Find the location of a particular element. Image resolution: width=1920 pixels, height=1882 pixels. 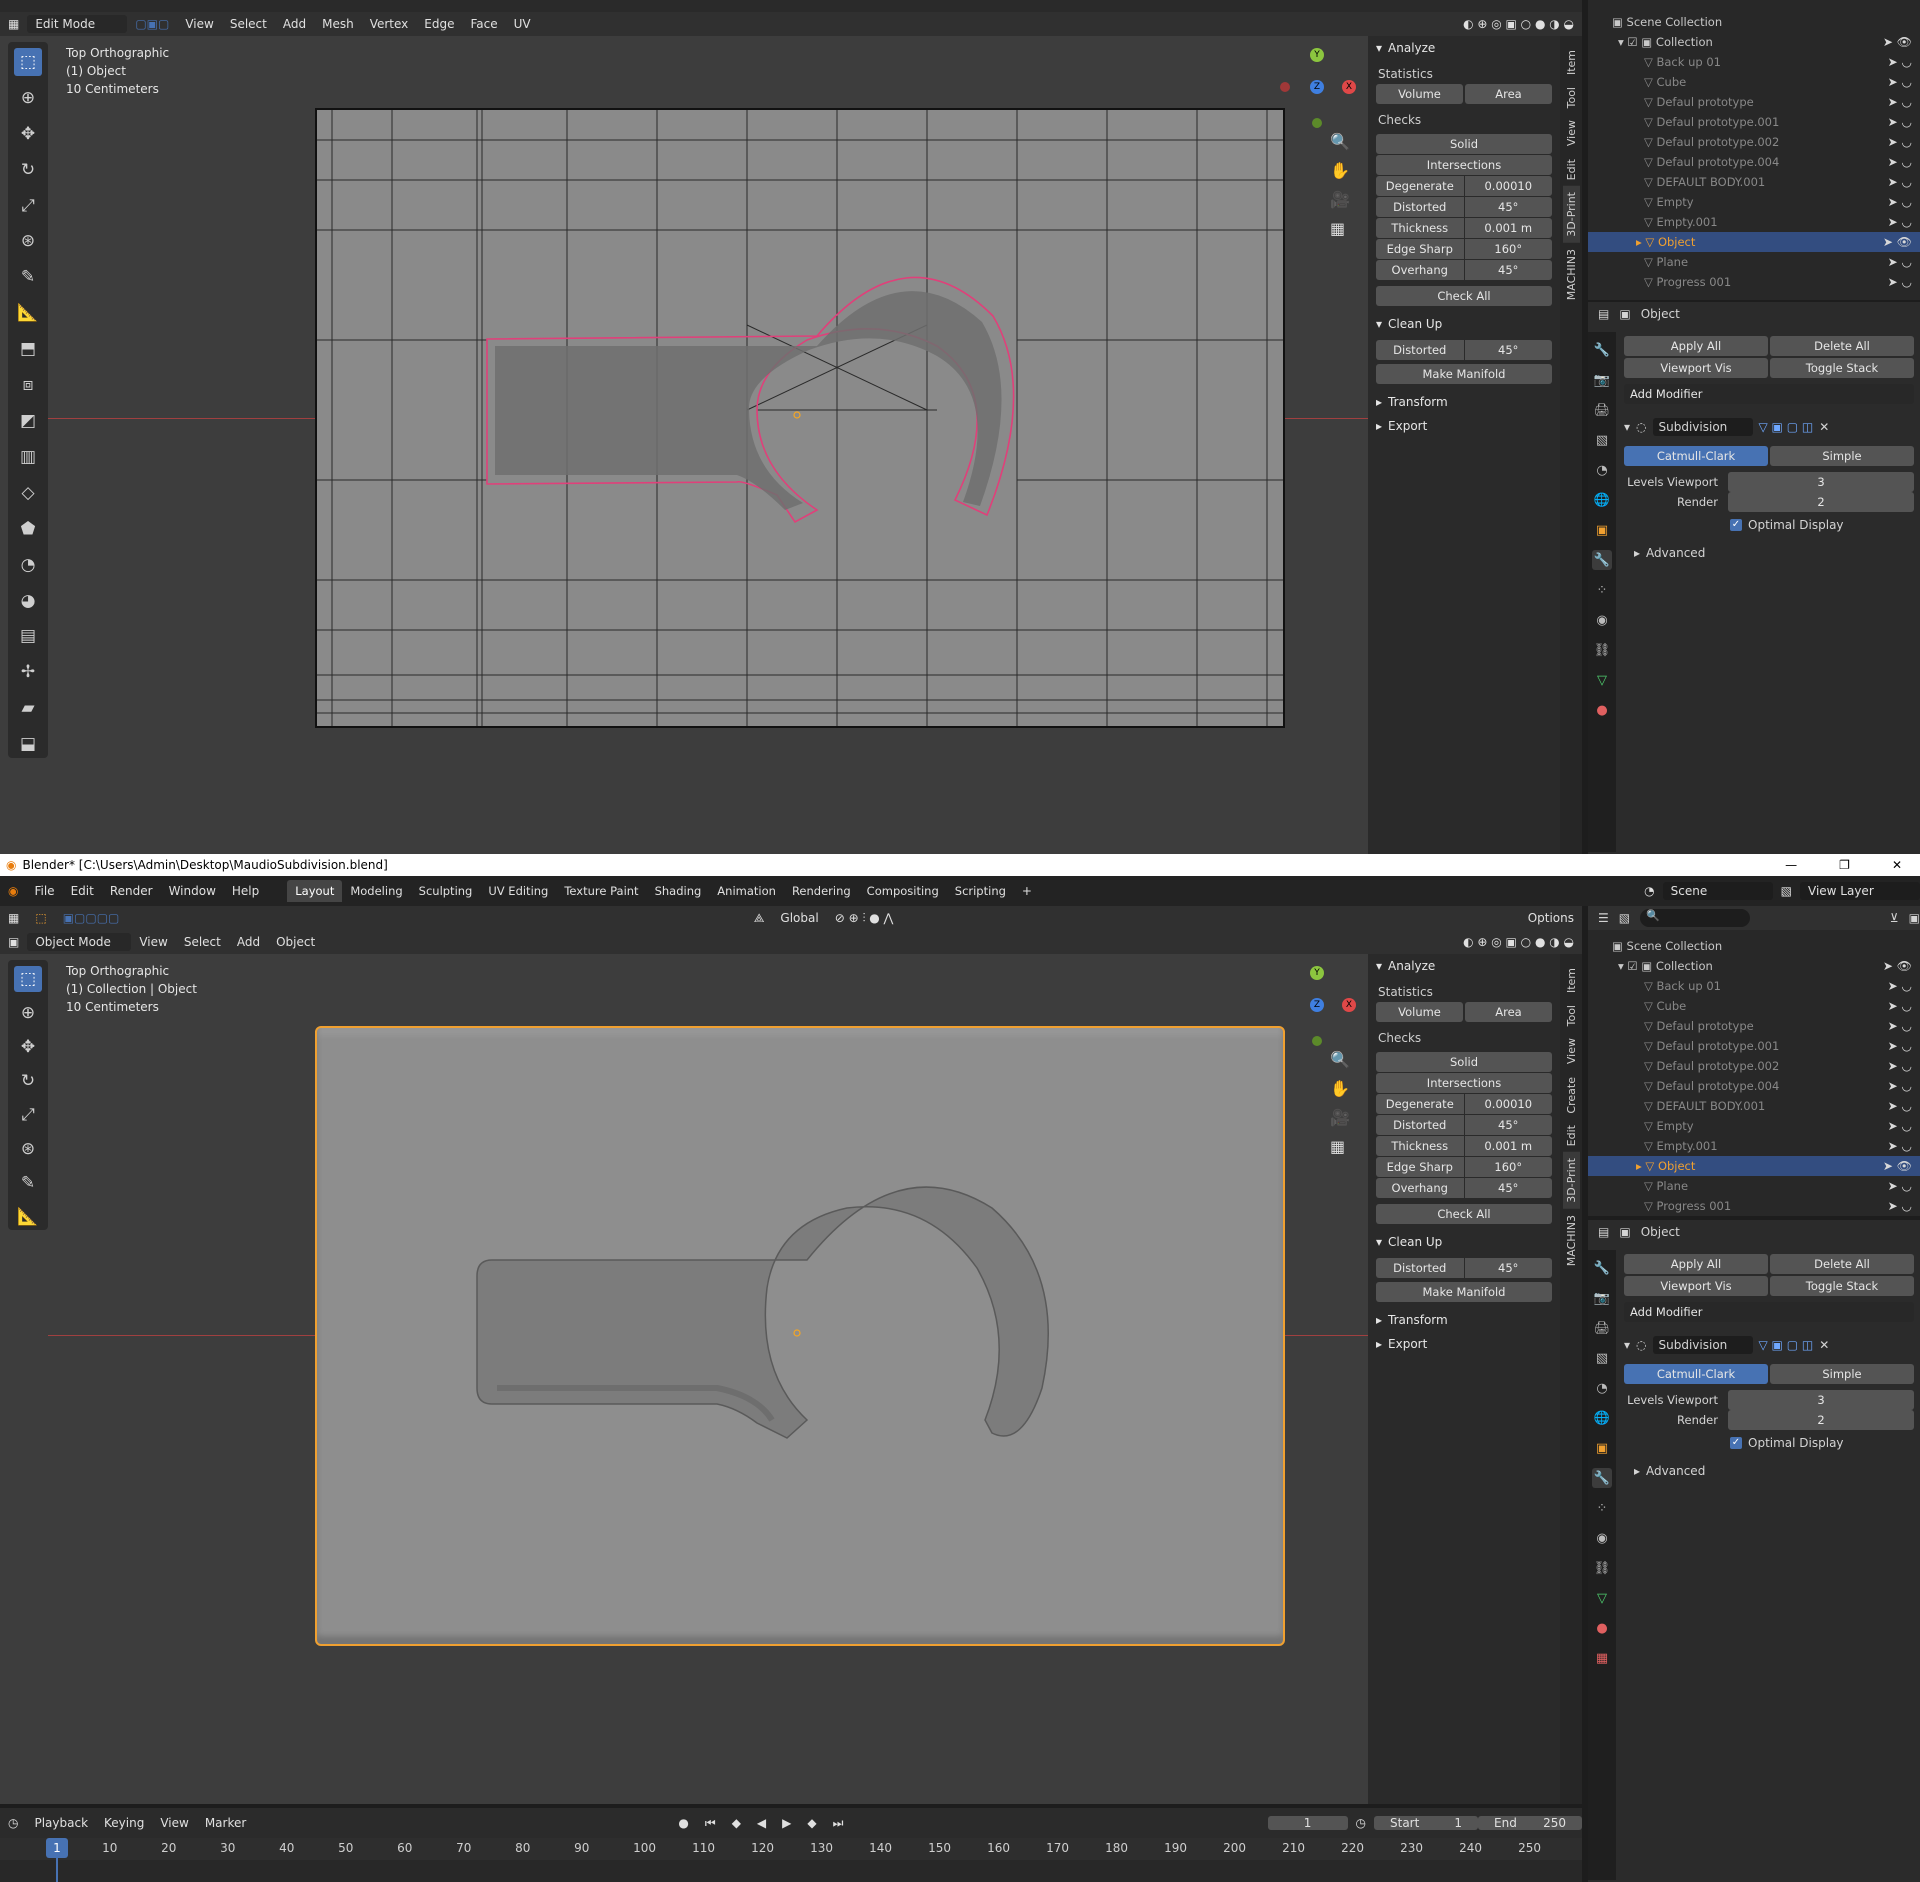

timeline-menu-keying: Keying is located at coordinates (124, 1823).